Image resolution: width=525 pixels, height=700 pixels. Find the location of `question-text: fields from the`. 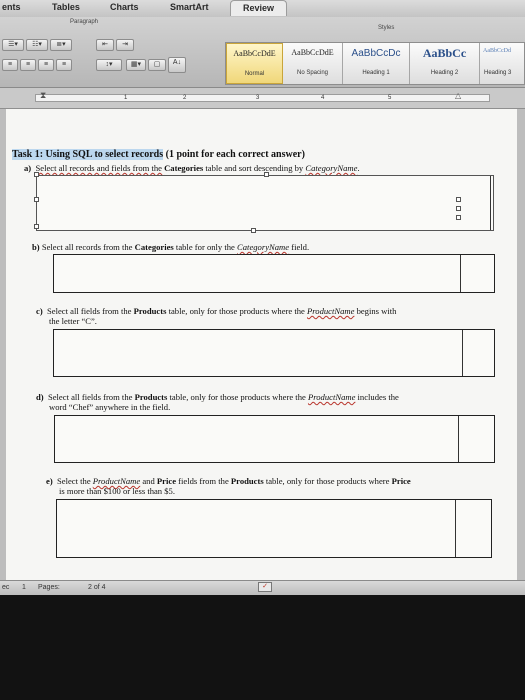

question-text: fields from the is located at coordinates (203, 481).